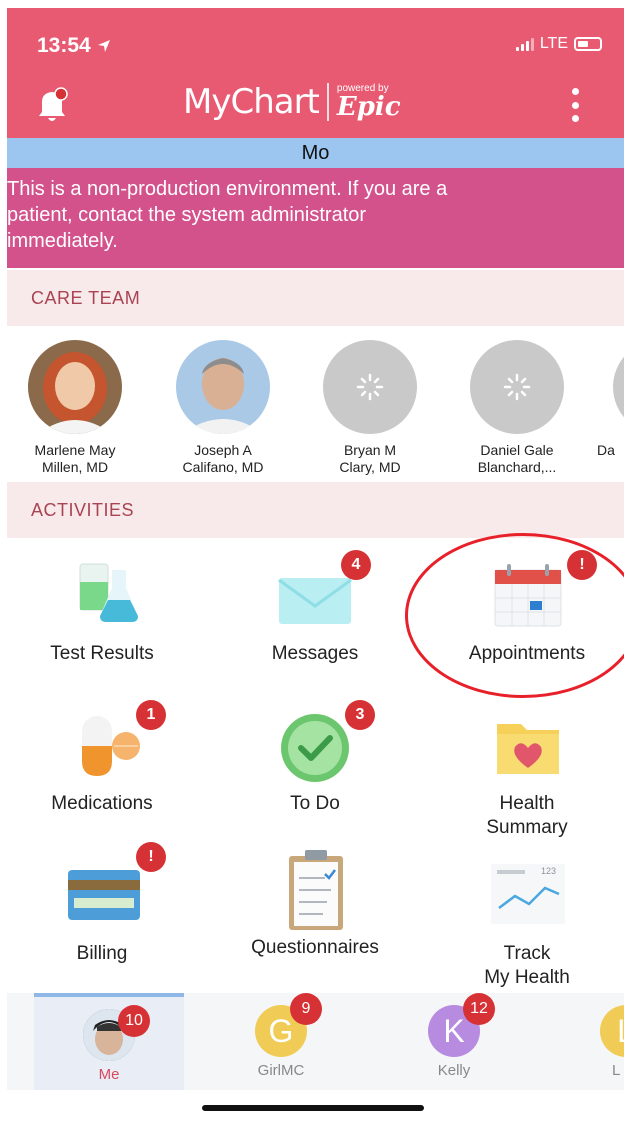 This screenshot has width=624, height=1132. Describe the element at coordinates (527, 896) in the screenshot. I see `trend-chart-icon: 123` at that location.